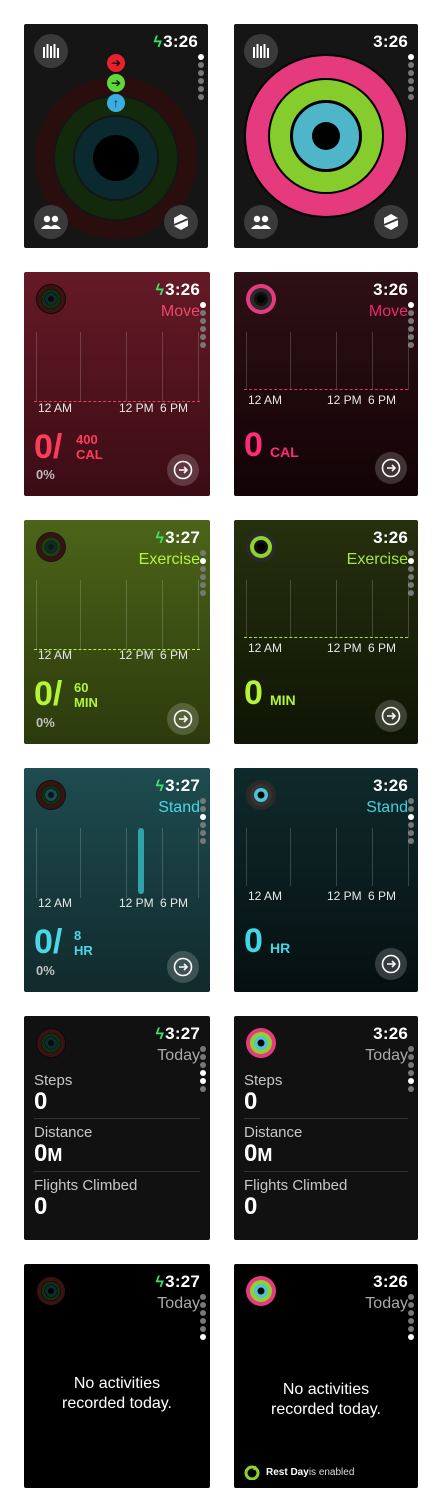 The height and width of the screenshot is (1512, 442). Describe the element at coordinates (48, 447) in the screenshot. I see `move-value: 0/` at that location.